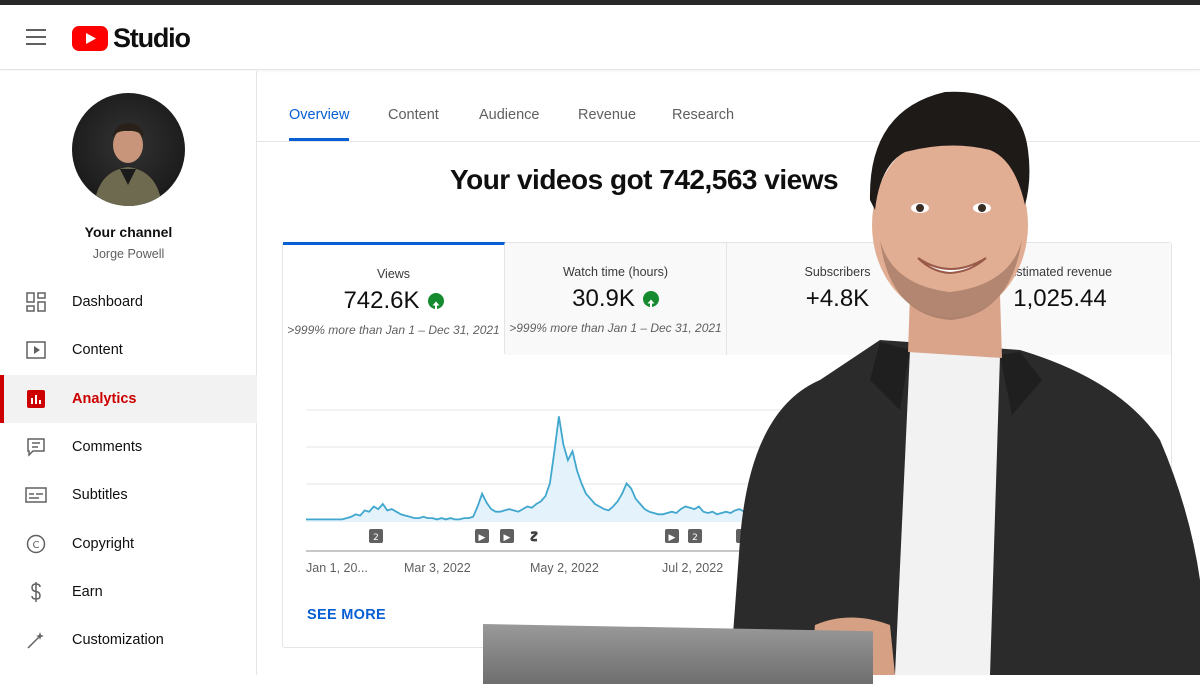 Image resolution: width=1200 pixels, height=684 pixels. I want to click on sidebar-item-earn: Earn, so click(128, 592).